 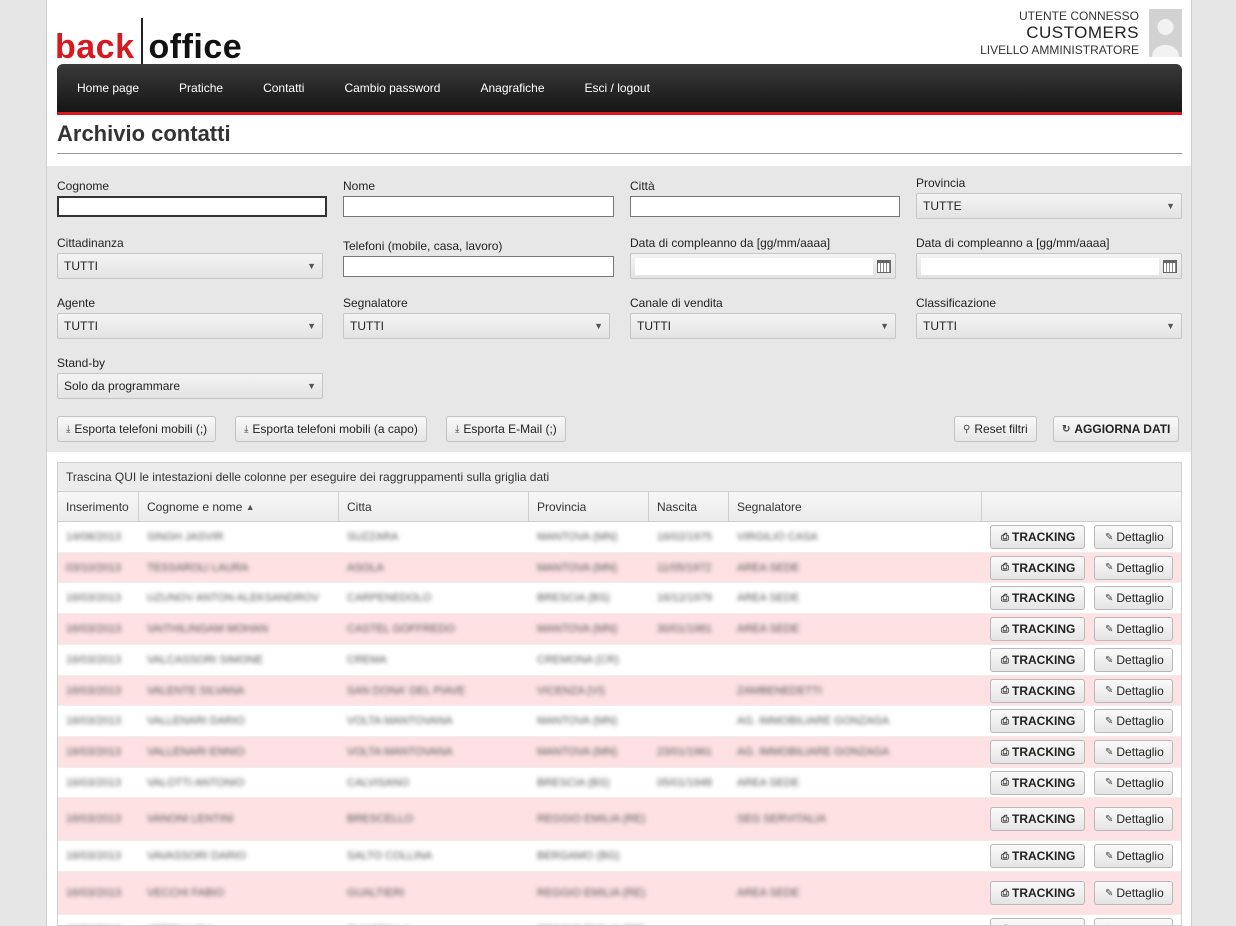 I want to click on cell-provincia: REGGIO EMILIA (RE), so click(x=589, y=920).